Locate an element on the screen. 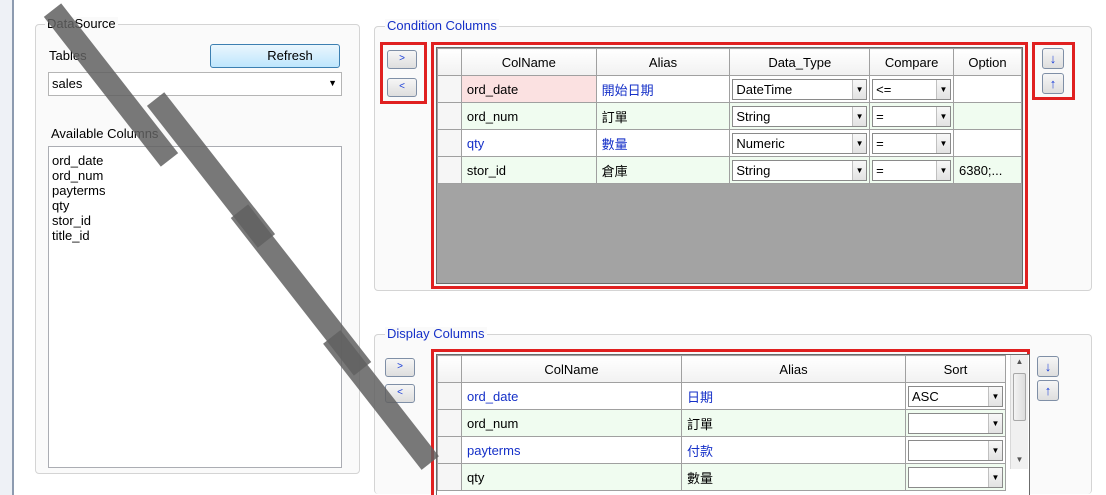  alias-cell: 日期 is located at coordinates (793, 396).